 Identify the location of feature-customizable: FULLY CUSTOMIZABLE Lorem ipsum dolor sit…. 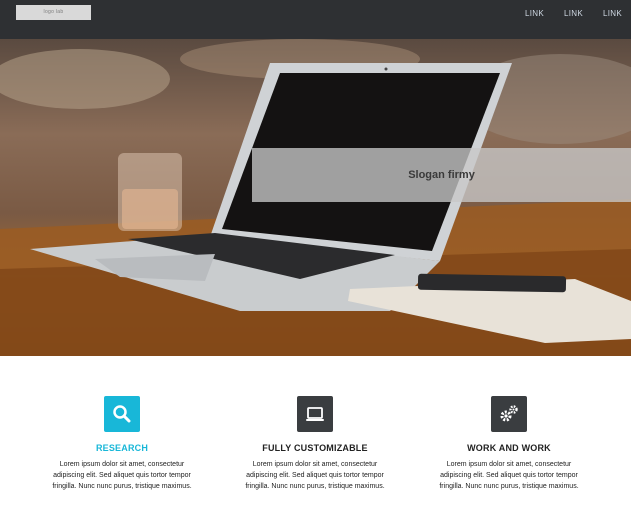
(315, 444).